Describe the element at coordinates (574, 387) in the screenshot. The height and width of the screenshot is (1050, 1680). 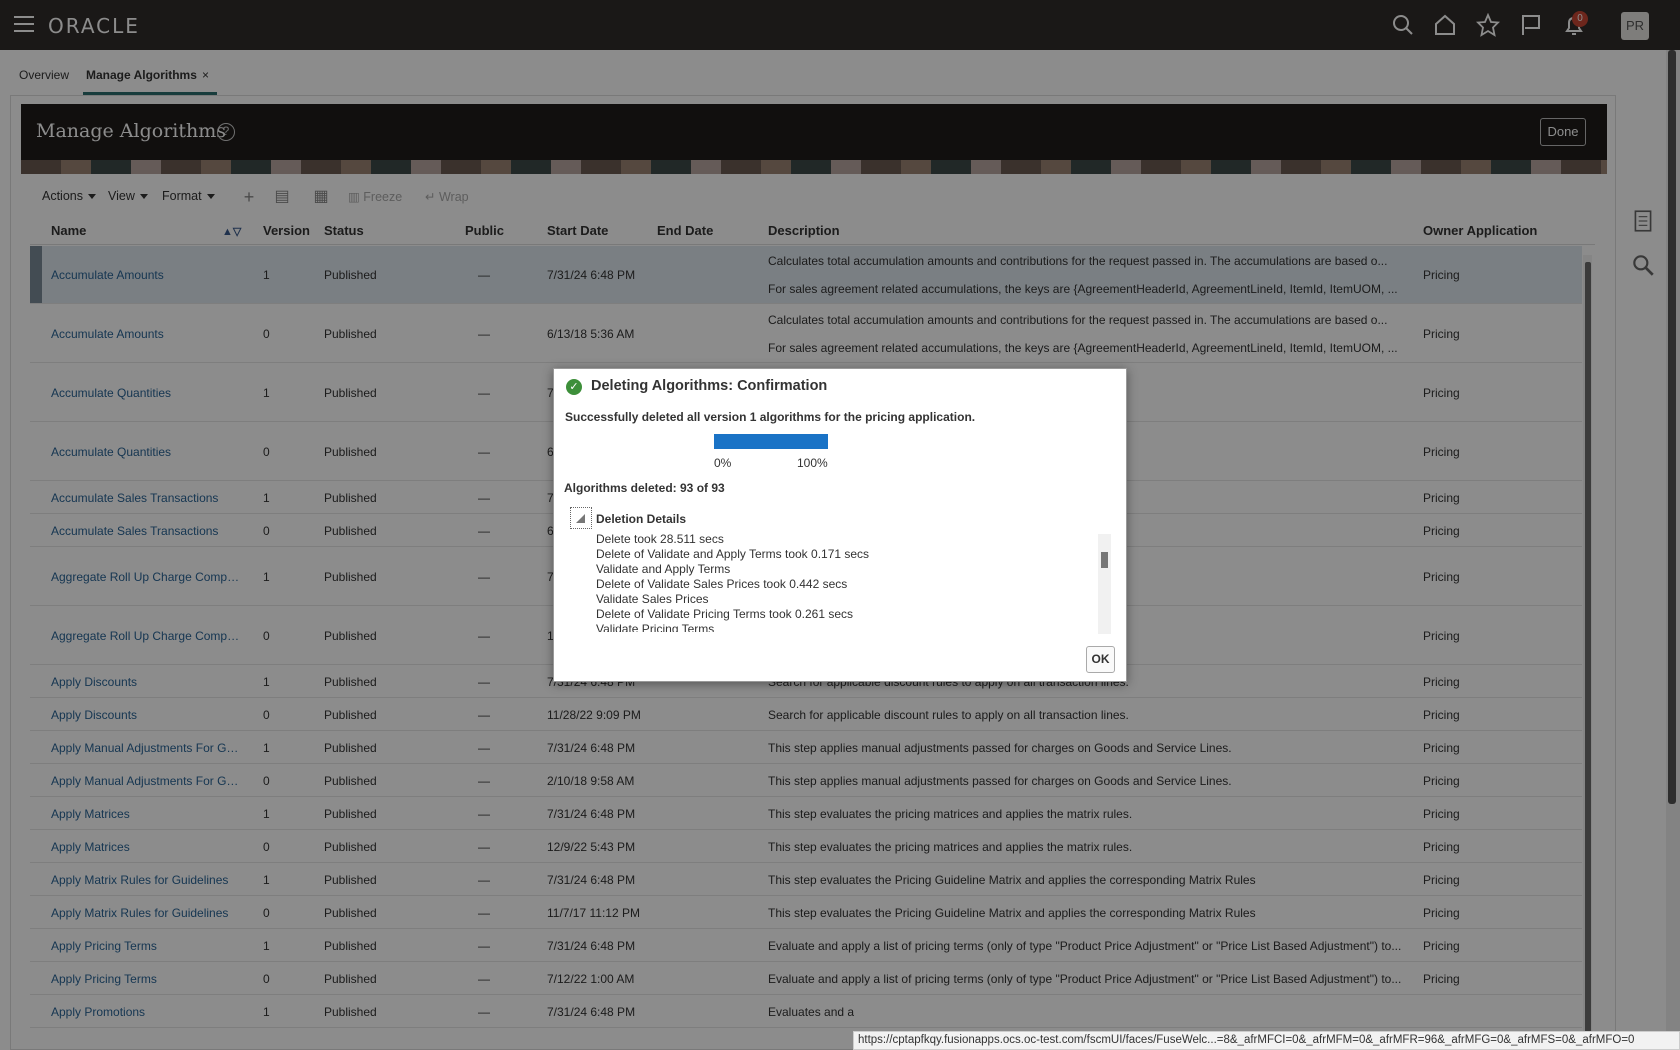
I see `success-check-icon: ✓` at that location.